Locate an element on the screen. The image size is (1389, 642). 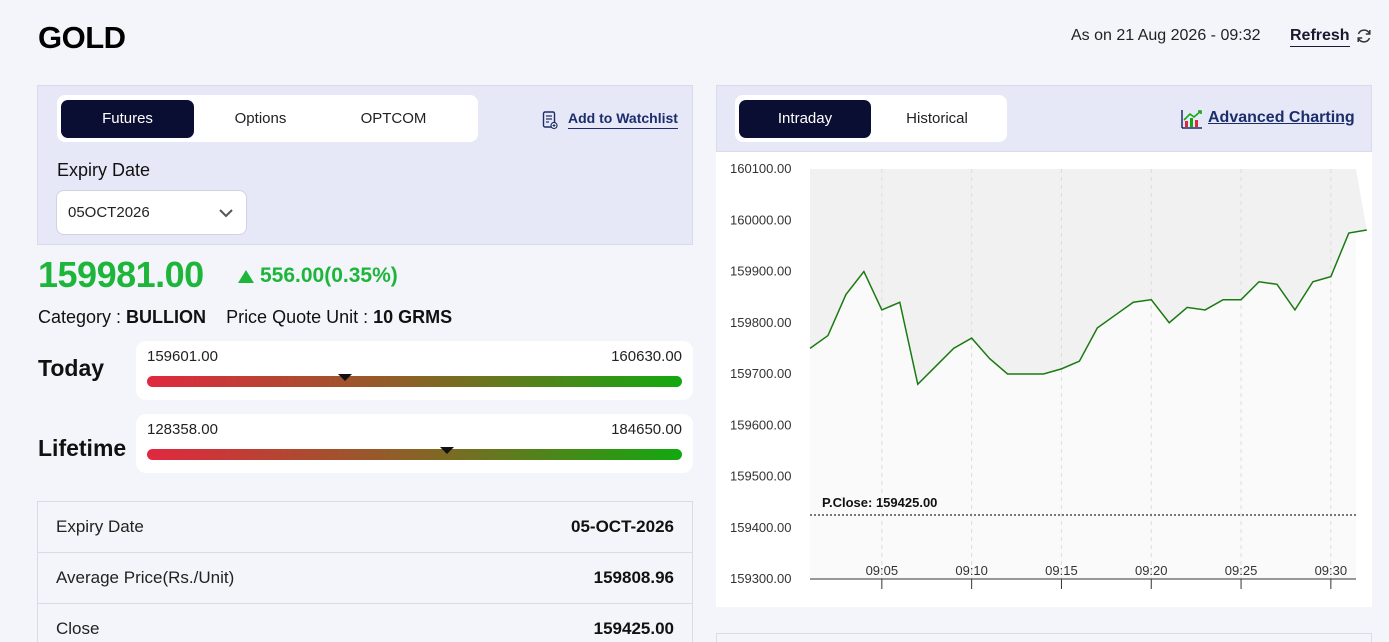
x-tick-label: 09:10 is located at coordinates (971, 570).